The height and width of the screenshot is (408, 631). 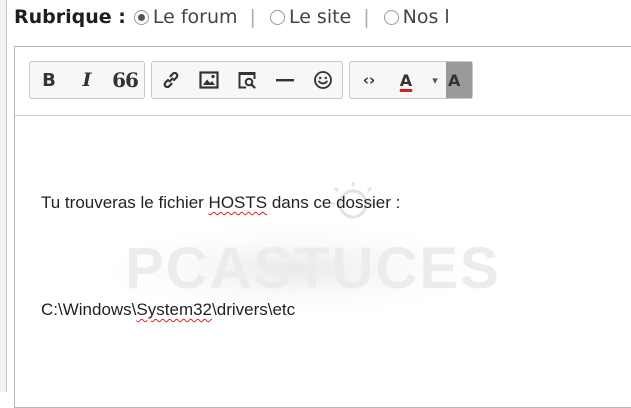 I want to click on image-button, so click(x=209, y=80).